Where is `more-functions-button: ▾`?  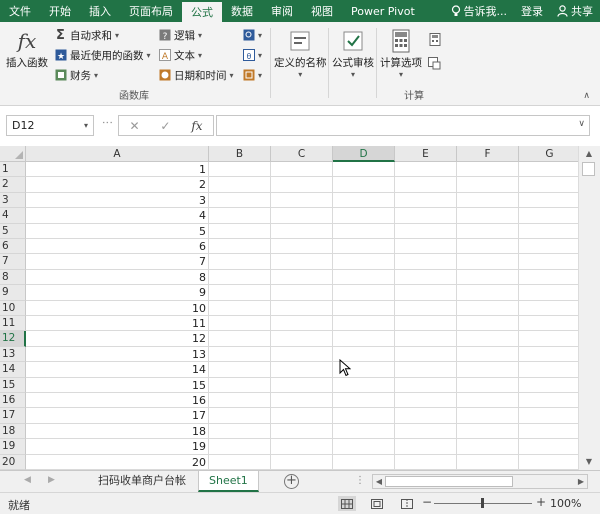
more-functions-button: ▾ is located at coordinates (252, 75).